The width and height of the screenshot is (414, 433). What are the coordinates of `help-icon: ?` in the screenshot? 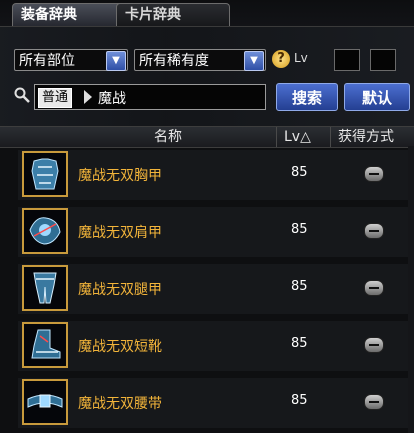 It's located at (281, 59).